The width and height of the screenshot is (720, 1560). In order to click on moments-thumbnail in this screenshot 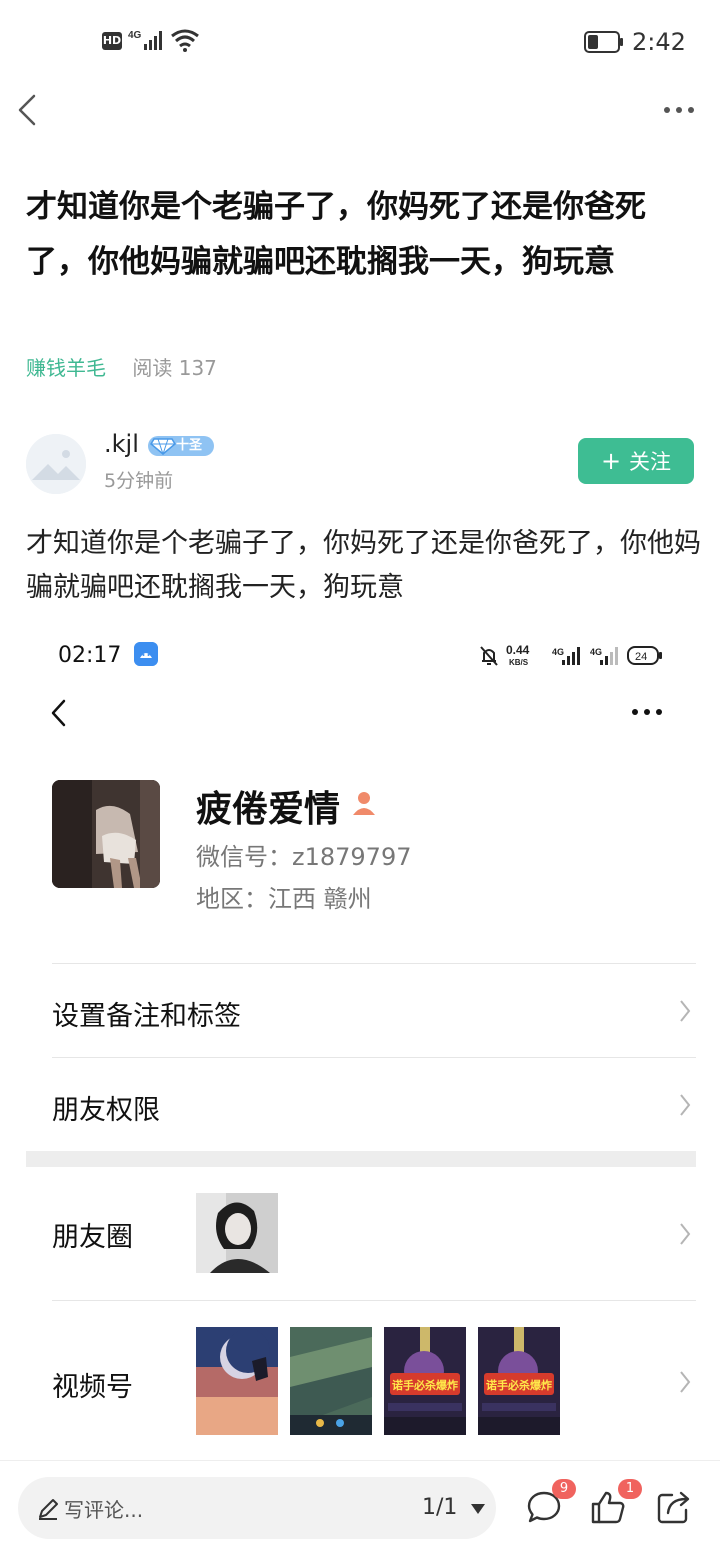, I will do `click(237, 1233)`.